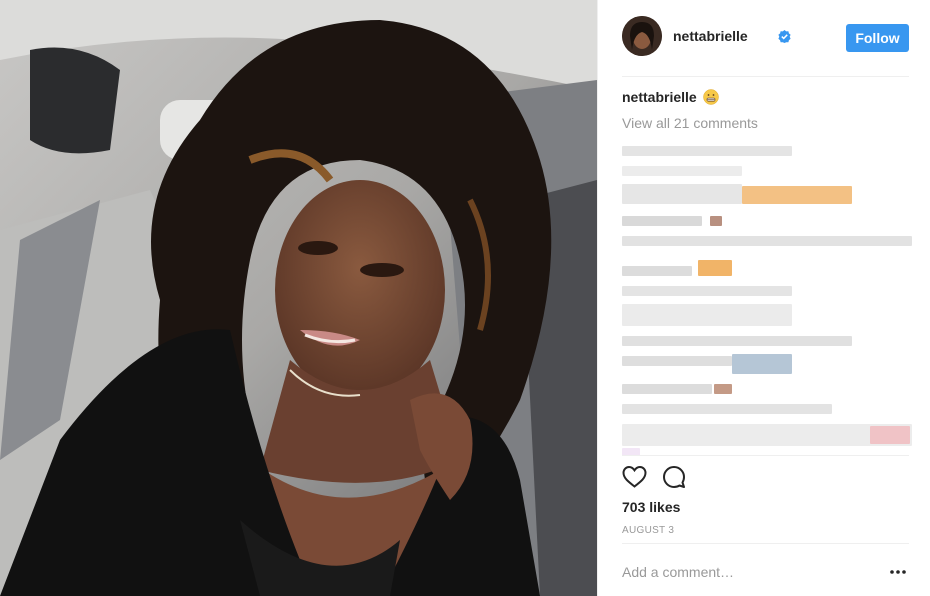 The width and height of the screenshot is (930, 596). What do you see at coordinates (659, 97) in the screenshot?
I see `caption-username: nettabrielle` at bounding box center [659, 97].